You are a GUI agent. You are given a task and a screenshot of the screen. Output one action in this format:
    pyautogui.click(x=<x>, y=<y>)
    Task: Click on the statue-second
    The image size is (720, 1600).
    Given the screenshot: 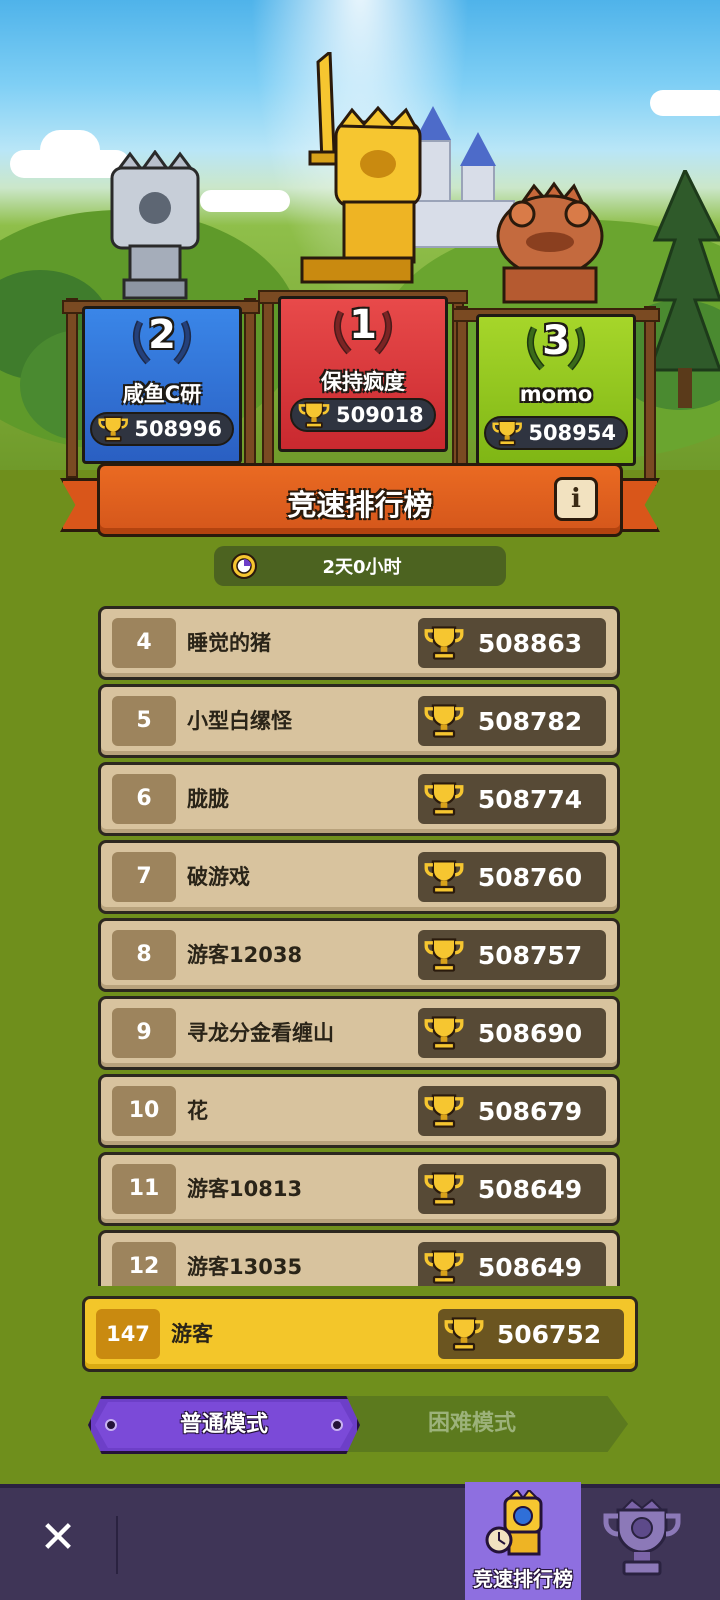 What is the action you would take?
    pyautogui.click(x=155, y=225)
    